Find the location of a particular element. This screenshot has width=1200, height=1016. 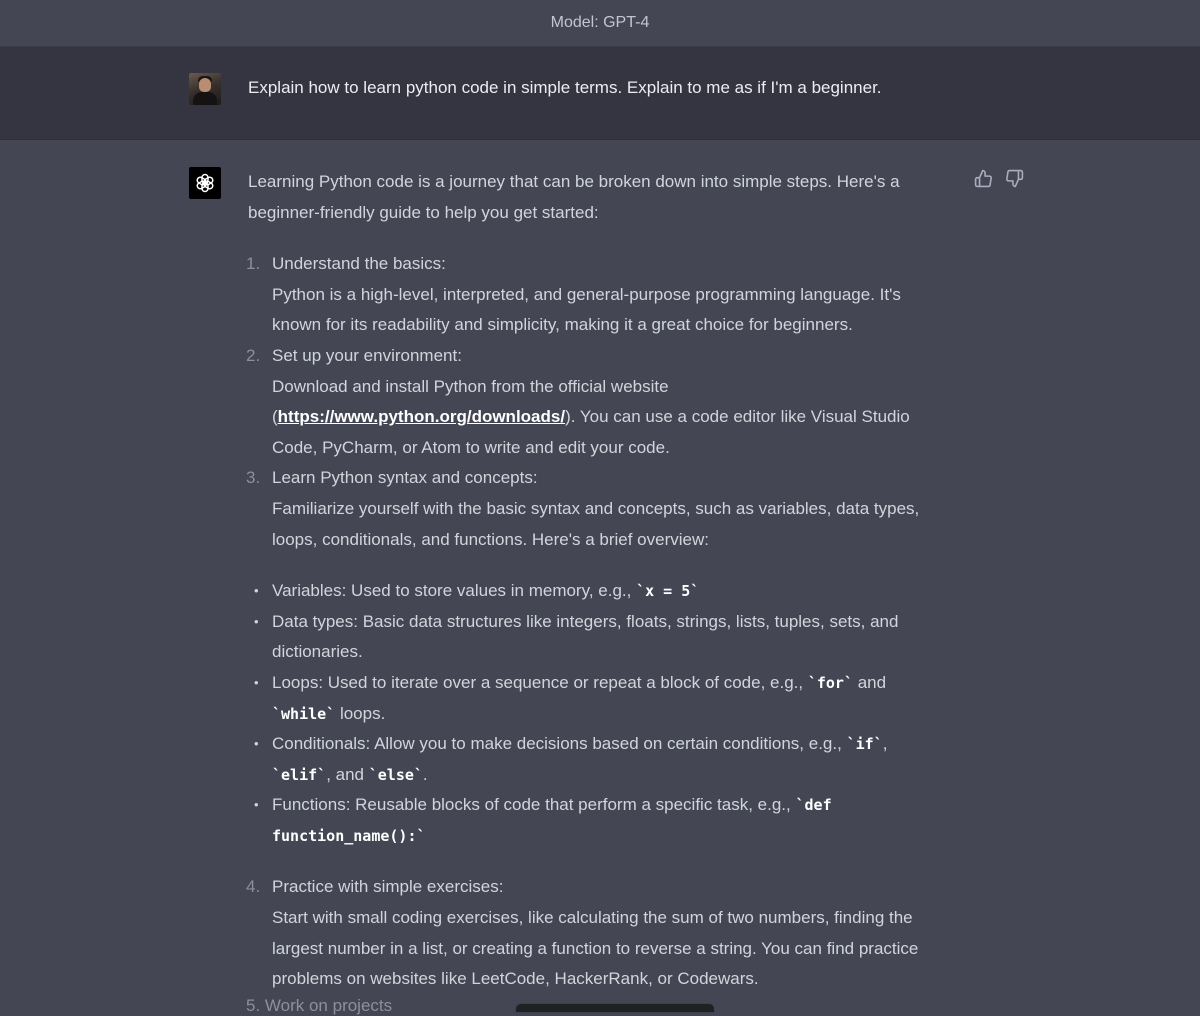

step-number: 2. is located at coordinates (253, 355).